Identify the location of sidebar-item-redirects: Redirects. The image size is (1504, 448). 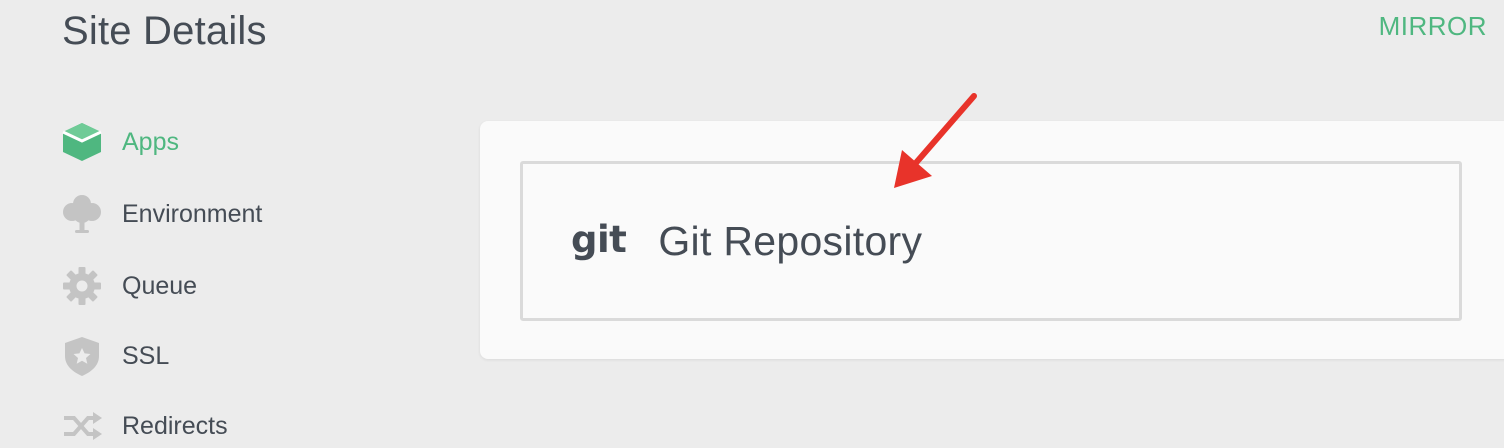
(144, 426).